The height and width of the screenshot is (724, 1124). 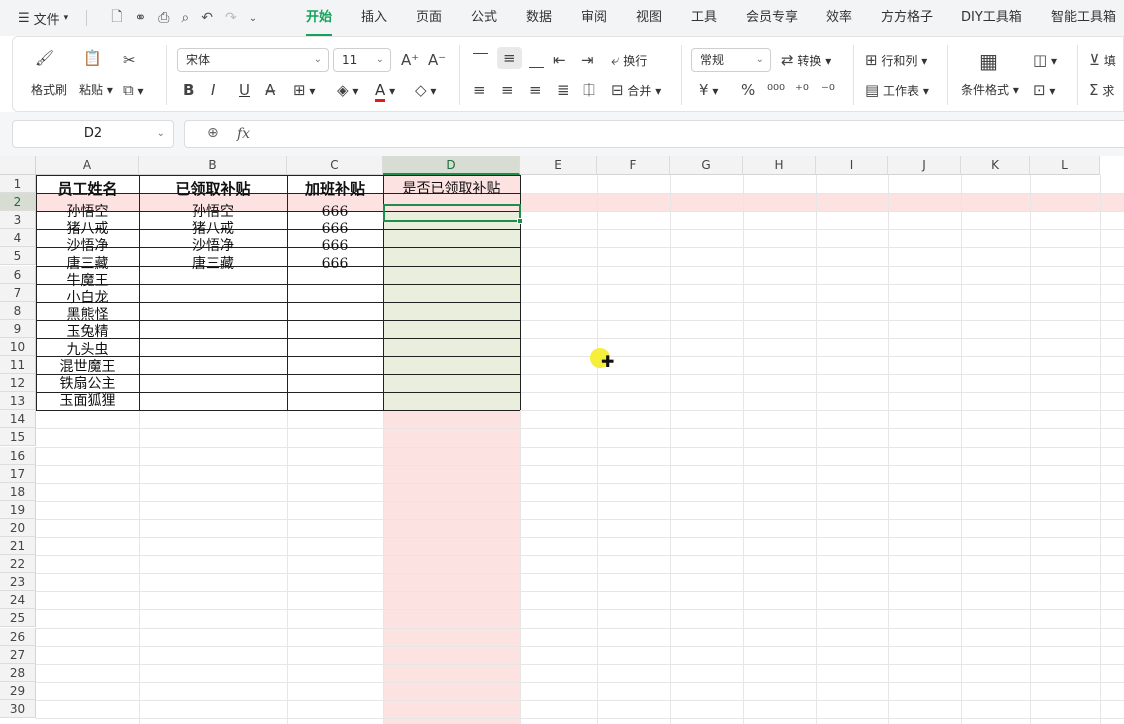 What do you see at coordinates (18, 690) in the screenshot?
I see `row-header-29: 29` at bounding box center [18, 690].